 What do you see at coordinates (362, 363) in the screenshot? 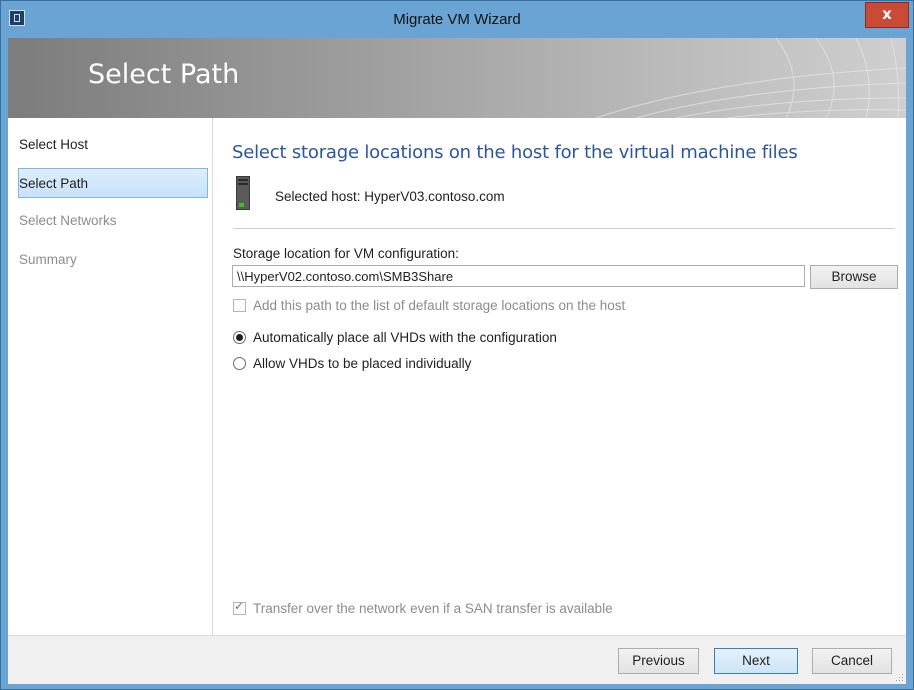
I see `radio-individual-label: Allow VHDs to be placed individually` at bounding box center [362, 363].